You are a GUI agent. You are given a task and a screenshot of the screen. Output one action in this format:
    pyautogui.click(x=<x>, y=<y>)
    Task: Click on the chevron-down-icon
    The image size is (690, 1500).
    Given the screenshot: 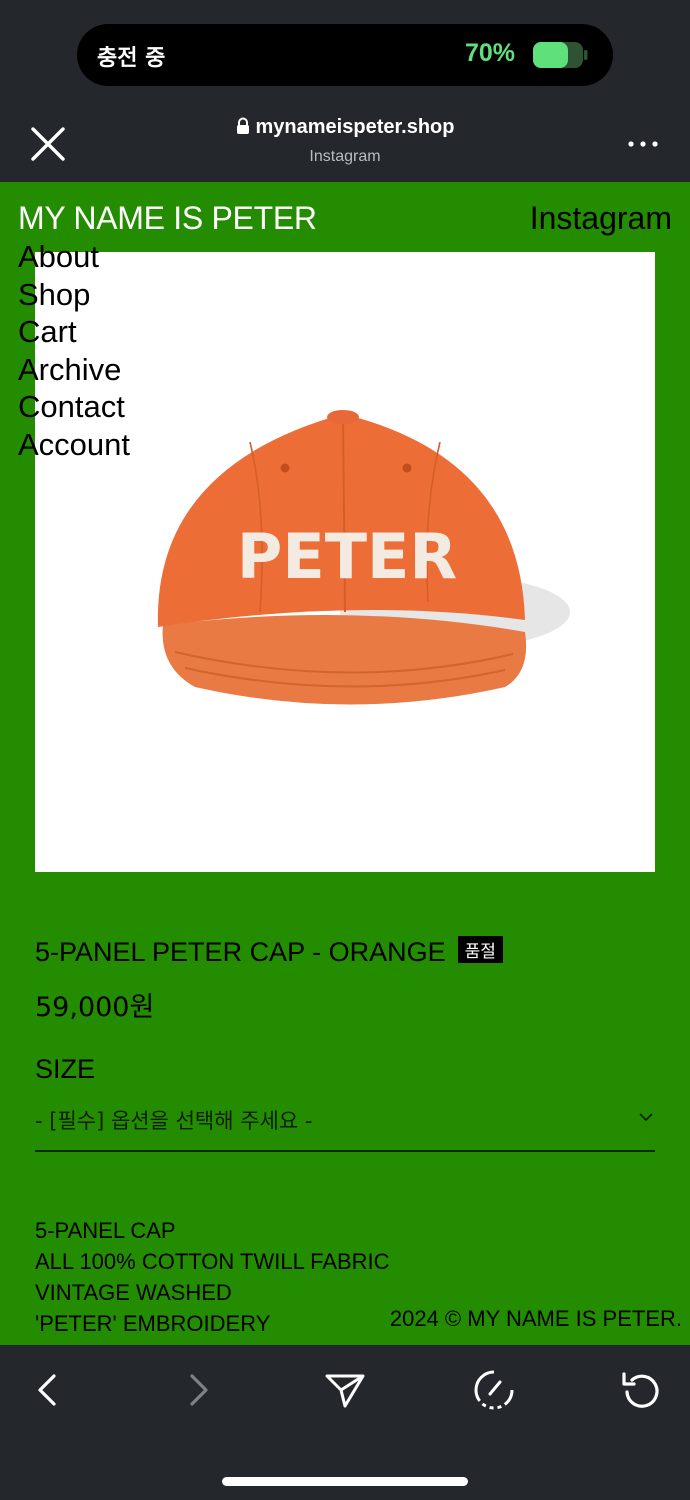 What is the action you would take?
    pyautogui.click(x=646, y=1117)
    